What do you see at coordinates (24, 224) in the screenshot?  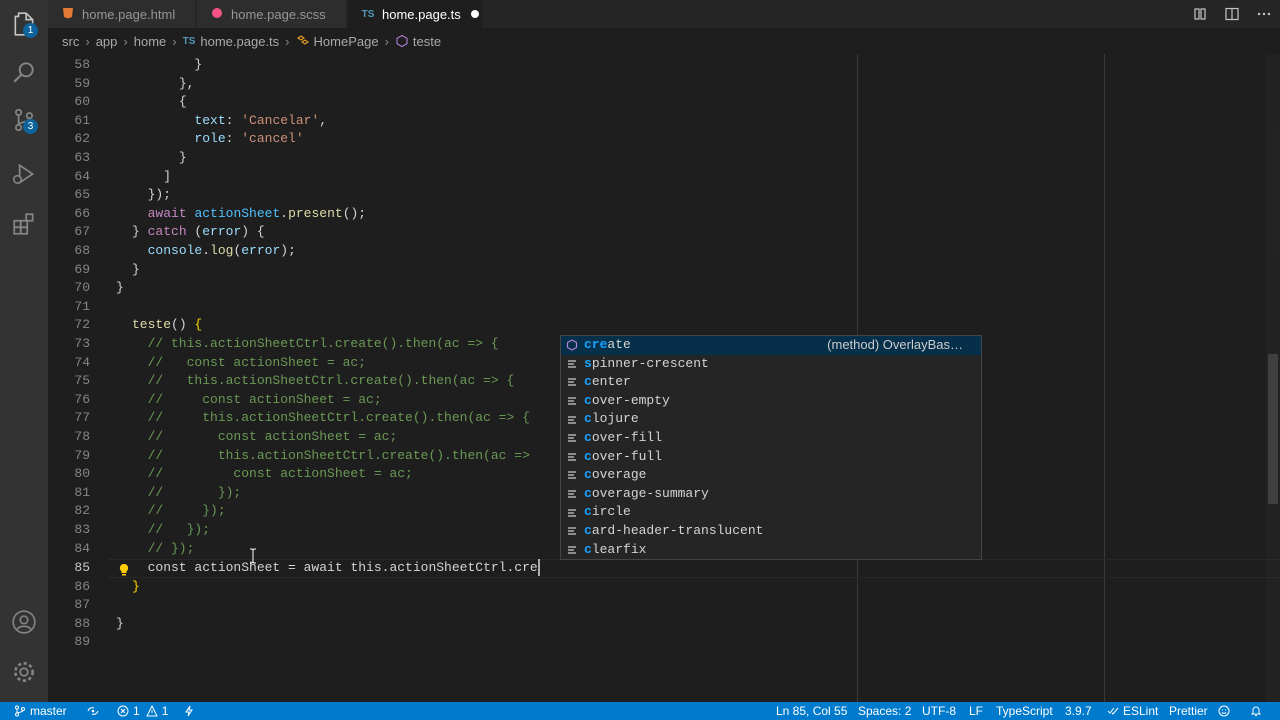 I see `extensions-button` at bounding box center [24, 224].